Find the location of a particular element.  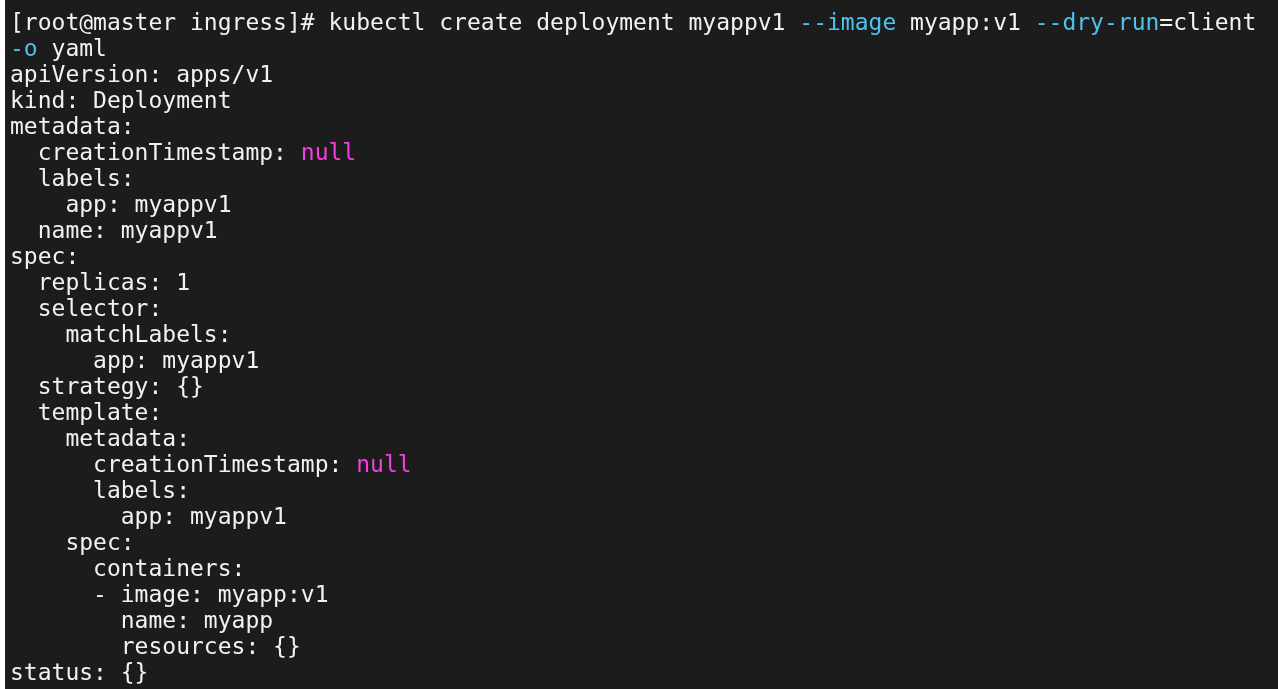

terminal-line: matchLabels: is located at coordinates (148, 334).